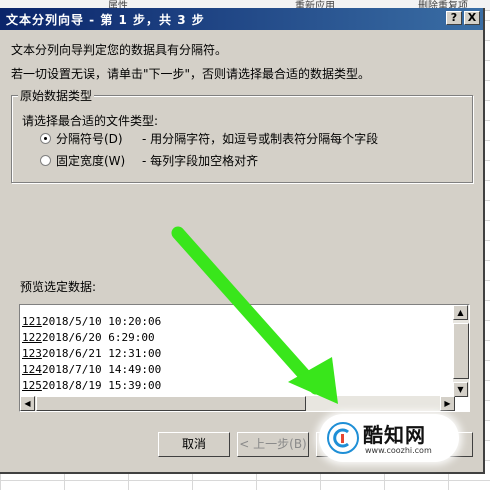 The height and width of the screenshot is (490, 490). Describe the element at coordinates (194, 444) in the screenshot. I see `cancel-button: 取消` at that location.